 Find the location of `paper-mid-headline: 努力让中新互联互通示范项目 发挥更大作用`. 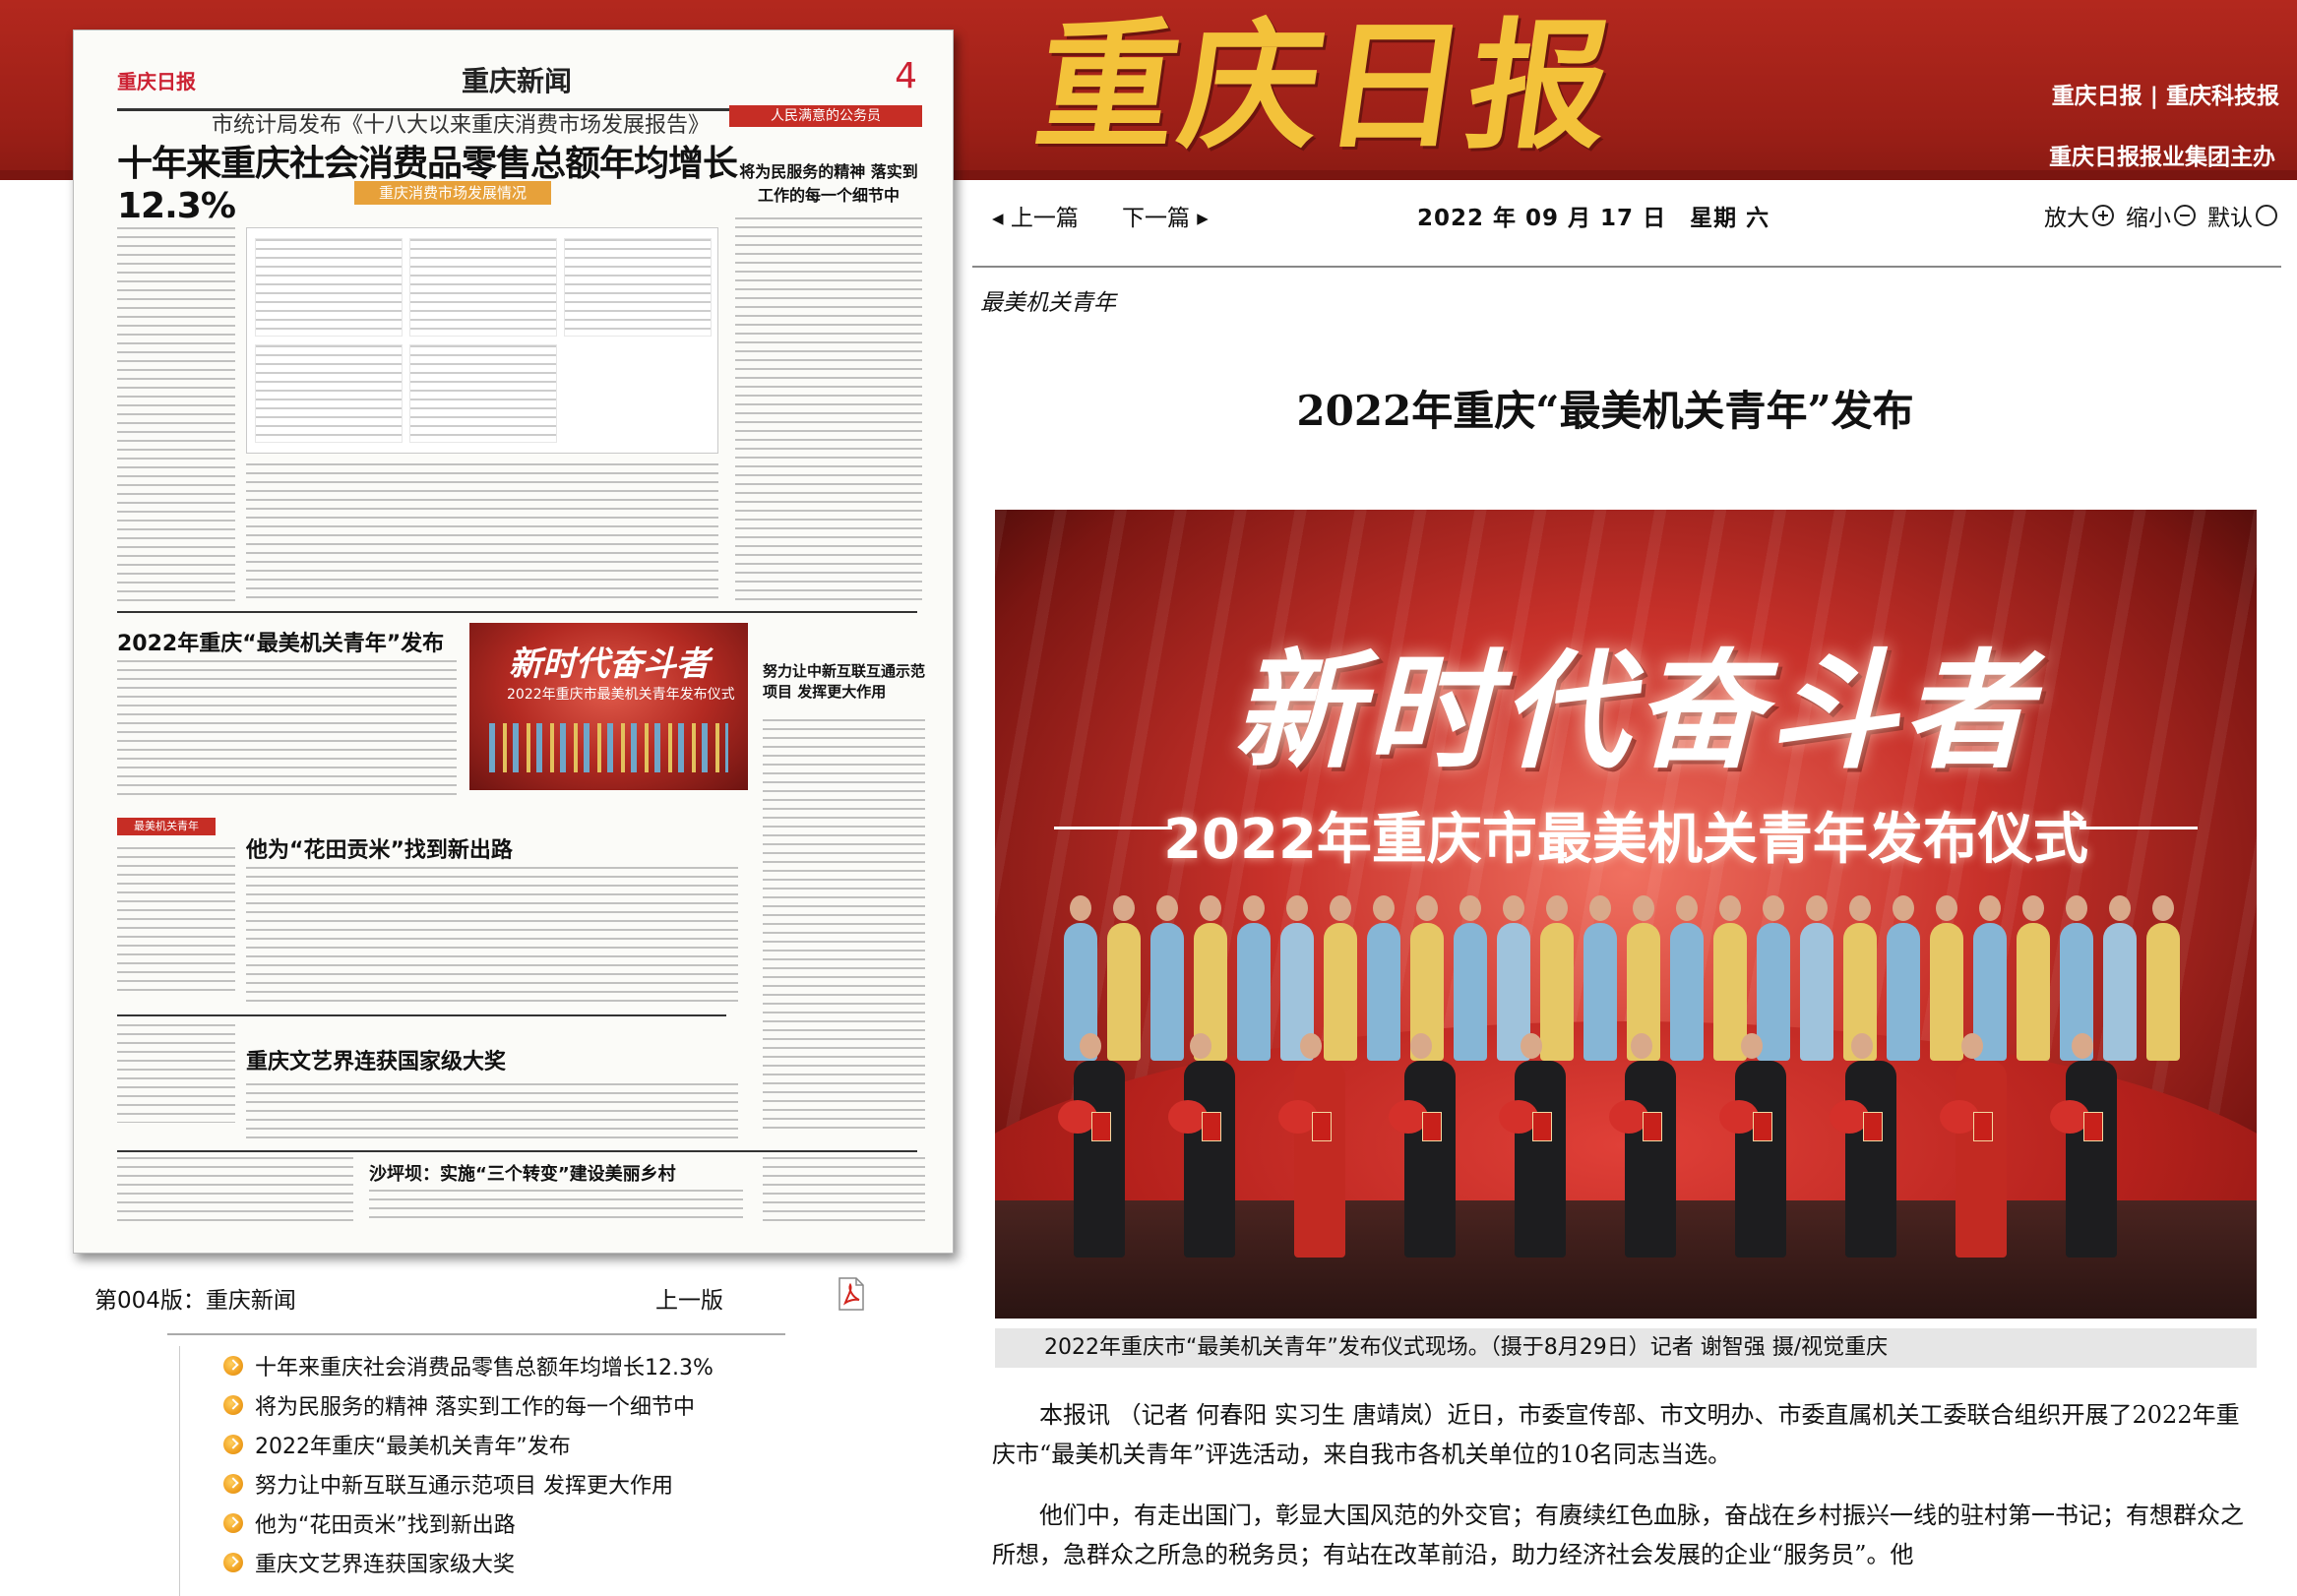

paper-mid-headline: 努力让中新互联互通示范项目 发挥更大作用 is located at coordinates (846, 681).